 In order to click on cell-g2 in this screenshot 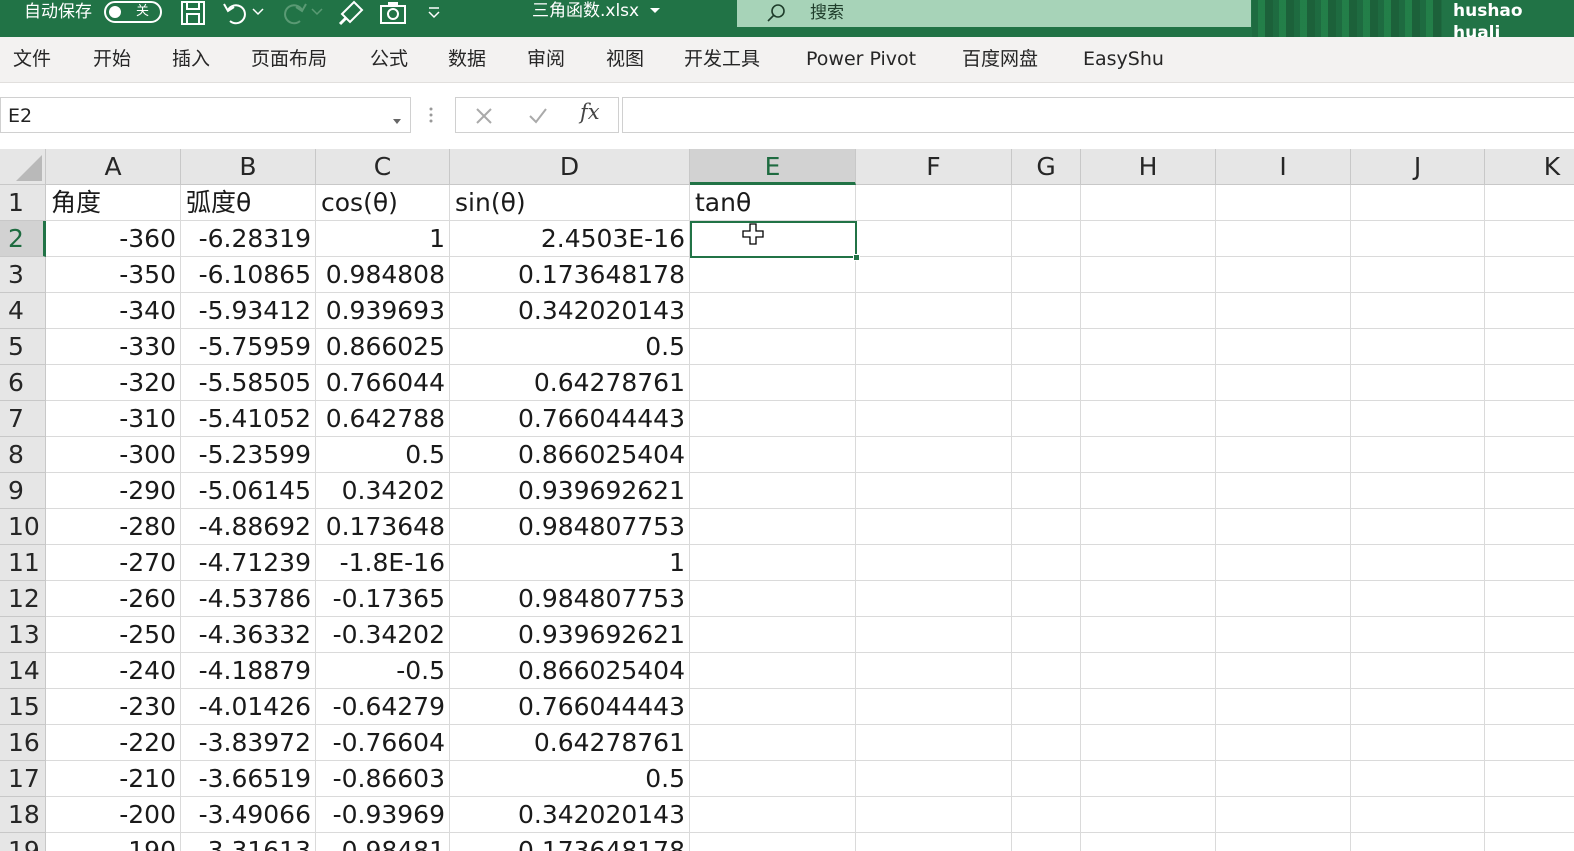, I will do `click(1046, 239)`.